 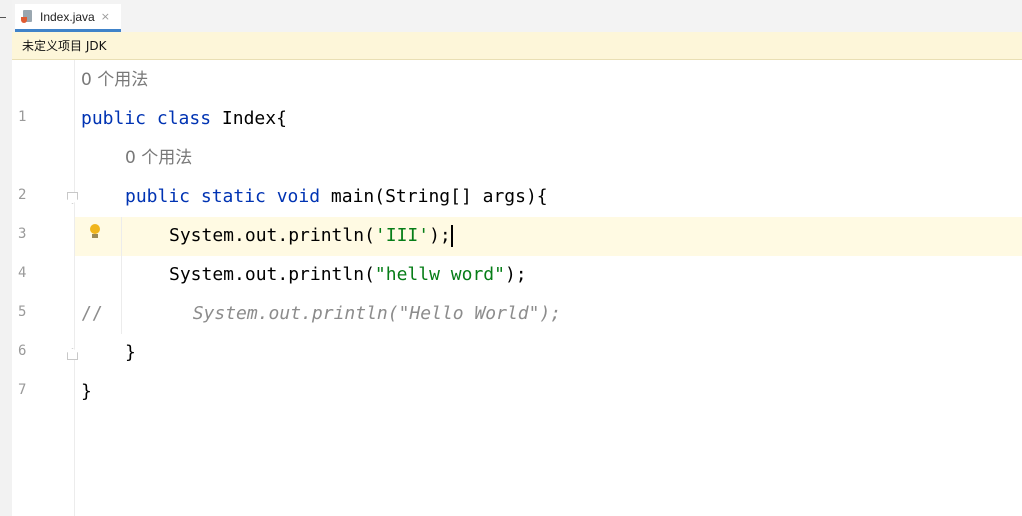 I want to click on tab-index-java: Index.java ×, so click(x=68, y=18).